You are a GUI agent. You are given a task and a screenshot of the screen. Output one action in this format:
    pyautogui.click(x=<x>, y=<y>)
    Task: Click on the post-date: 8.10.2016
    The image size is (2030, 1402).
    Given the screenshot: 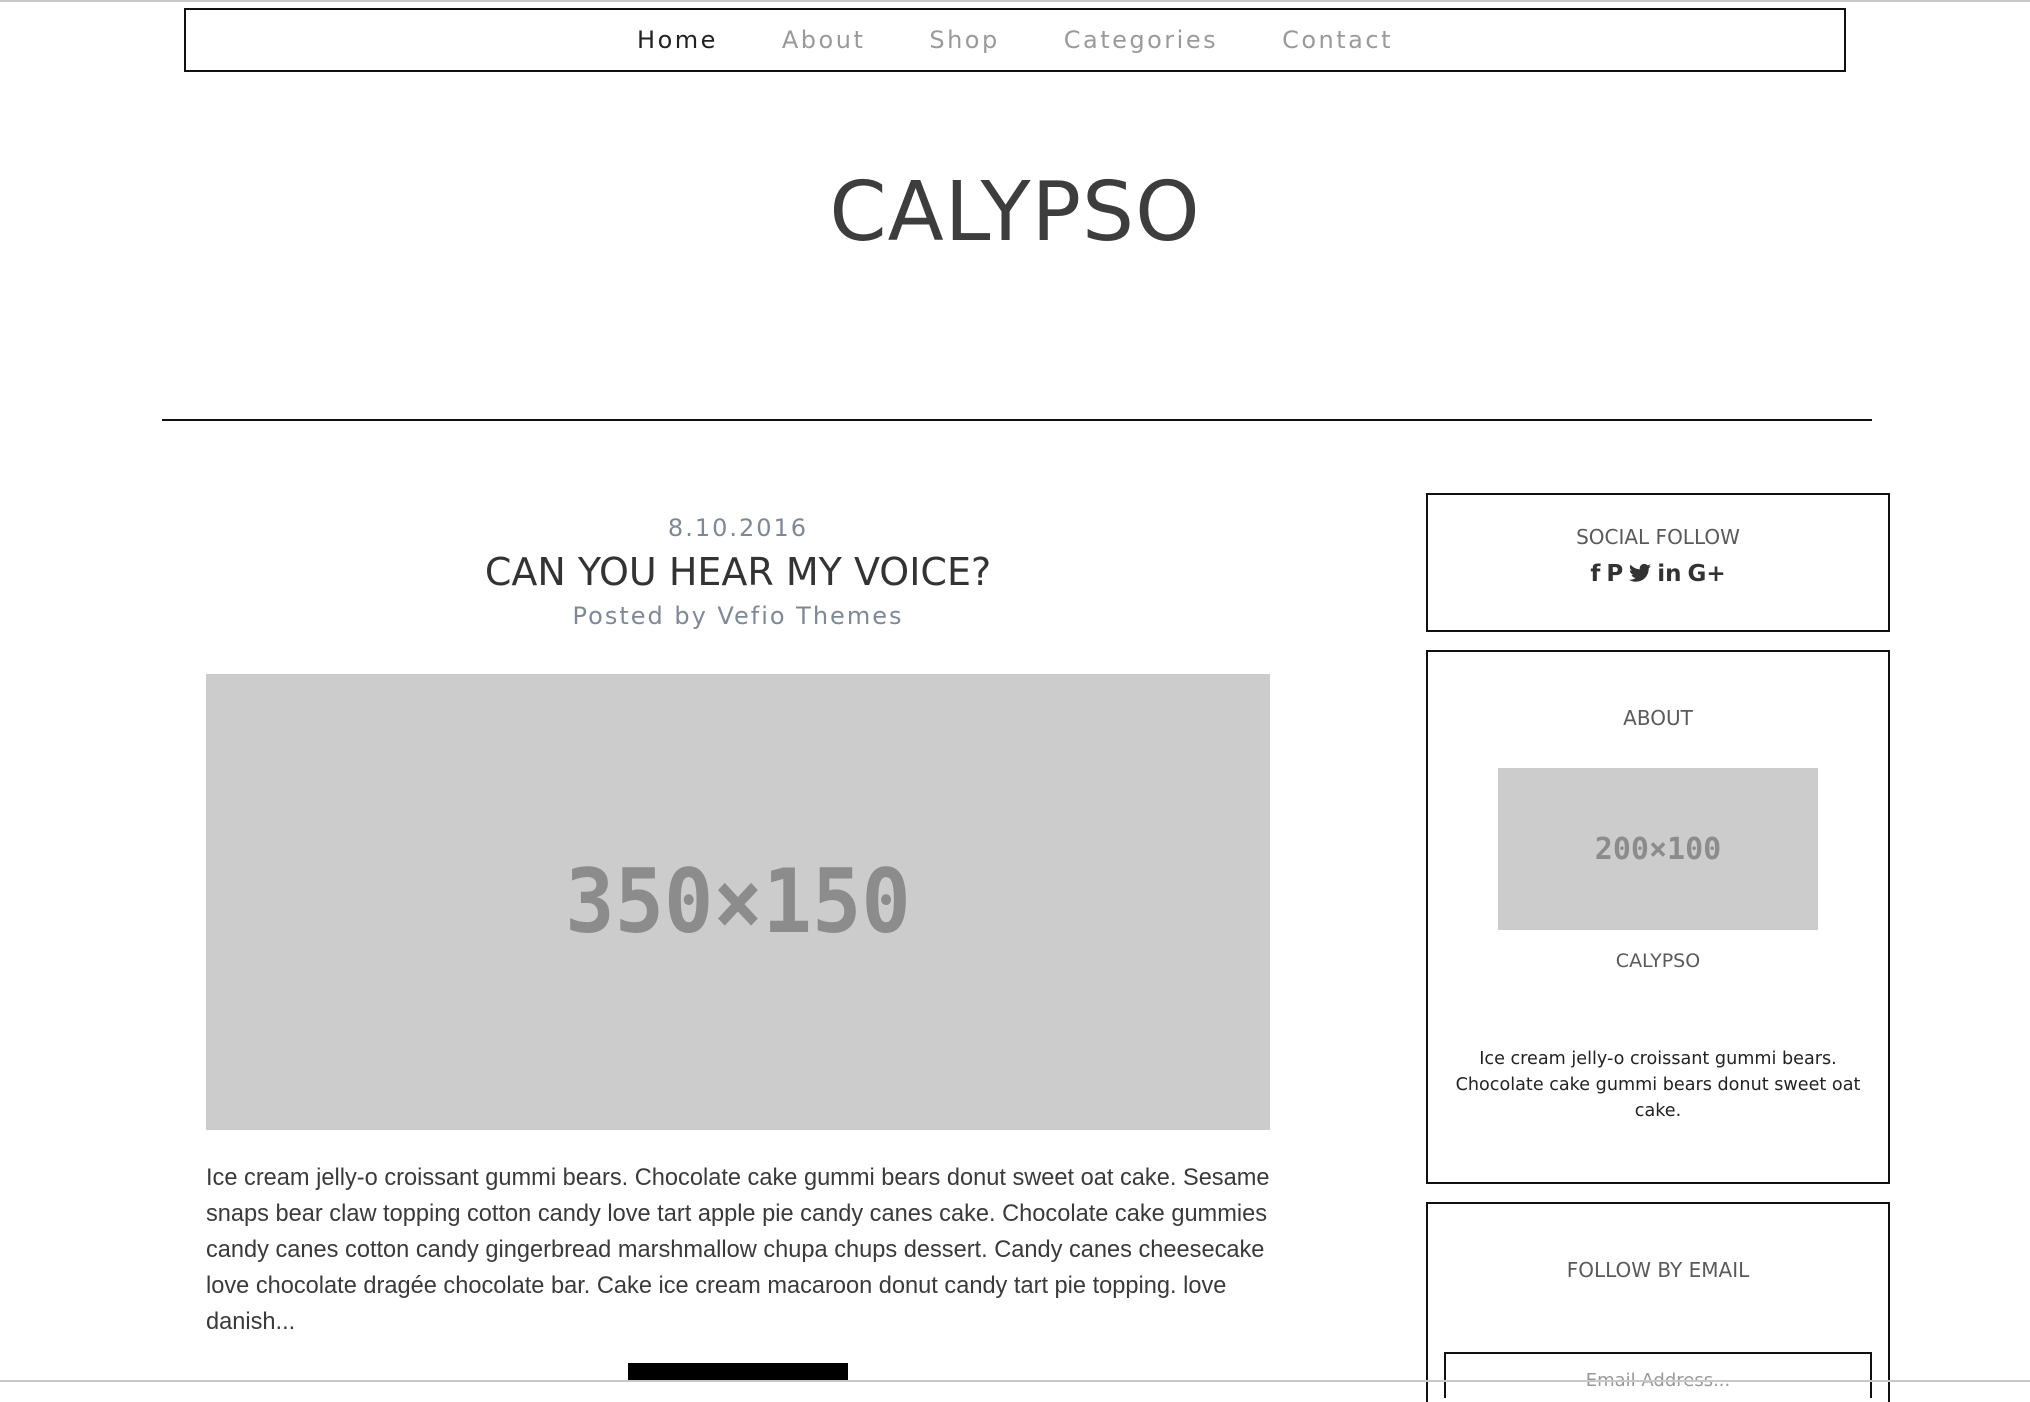 What is the action you would take?
    pyautogui.click(x=738, y=528)
    